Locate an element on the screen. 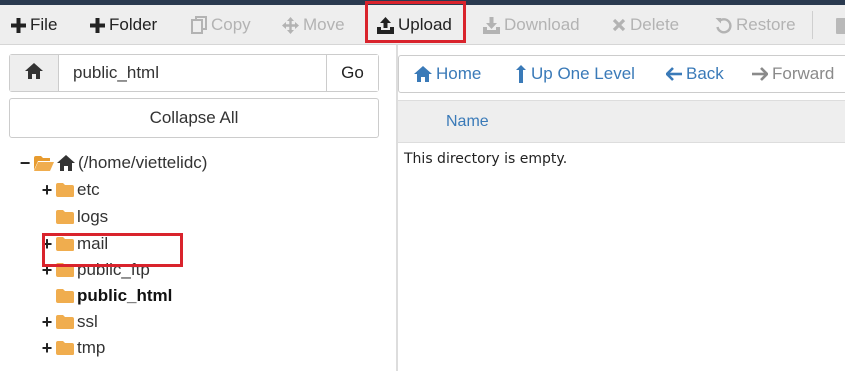 The width and height of the screenshot is (845, 371). tree-item-etc: + etc is located at coordinates (70, 190).